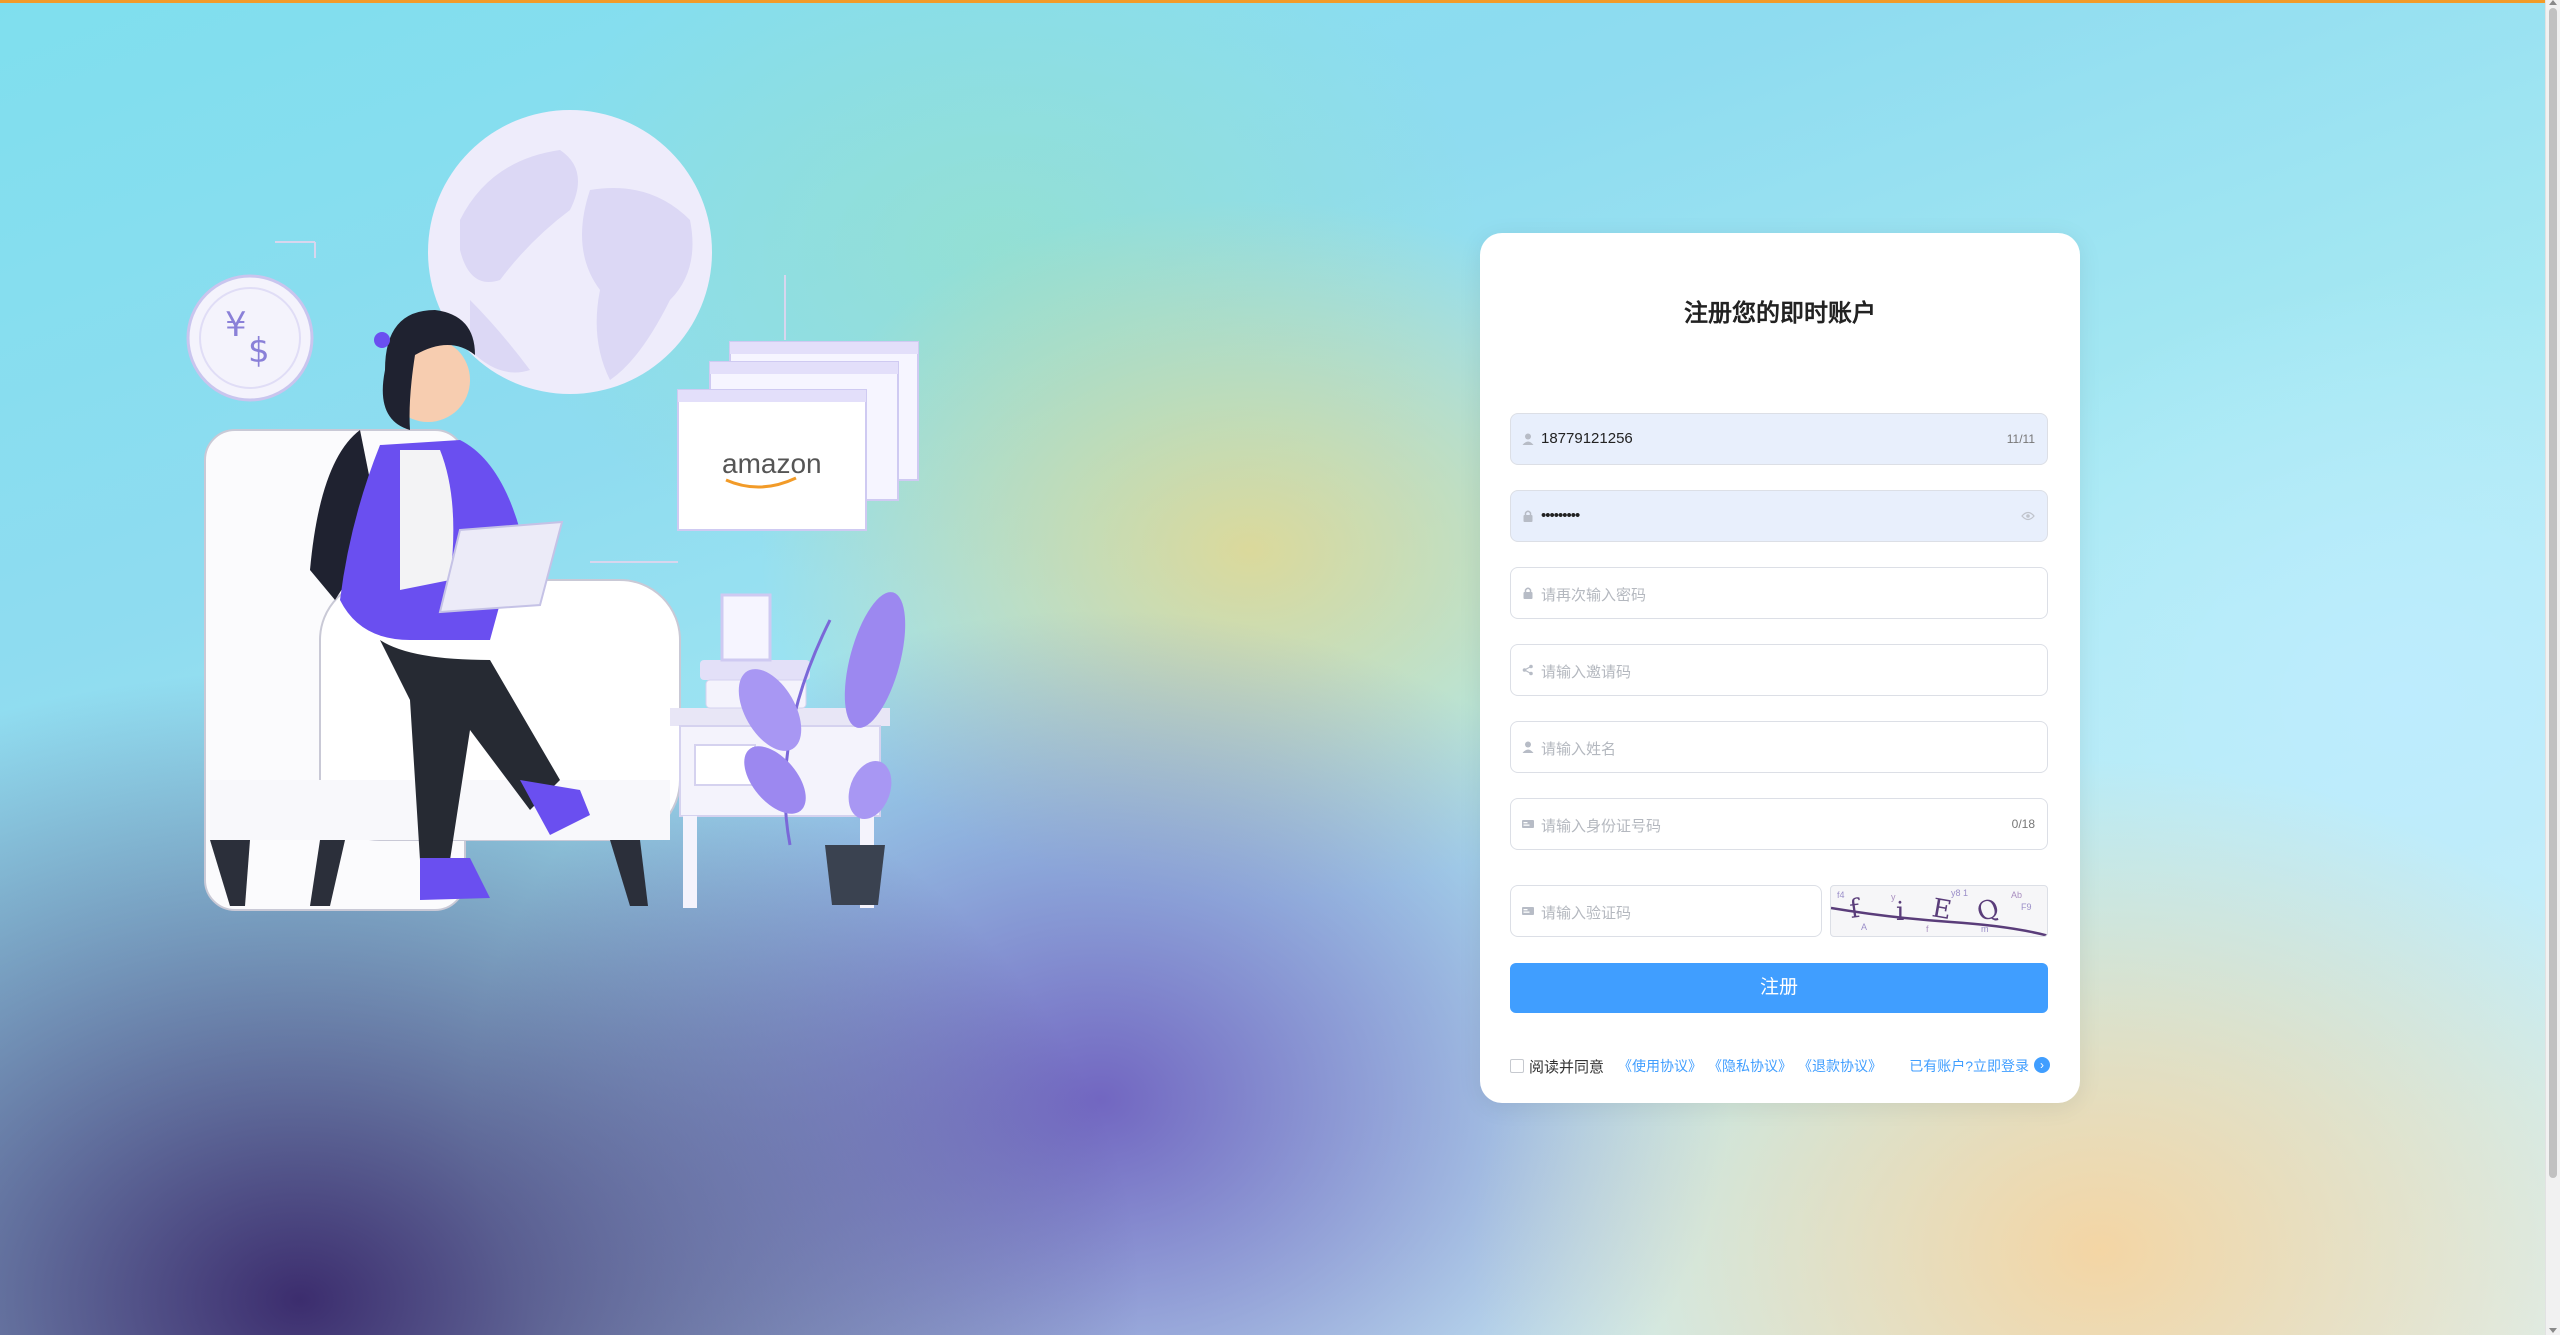 Image resolution: width=2560 pixels, height=1335 pixels. Describe the element at coordinates (1780, 313) in the screenshot. I see `page-title: 注册您的即时账户` at that location.